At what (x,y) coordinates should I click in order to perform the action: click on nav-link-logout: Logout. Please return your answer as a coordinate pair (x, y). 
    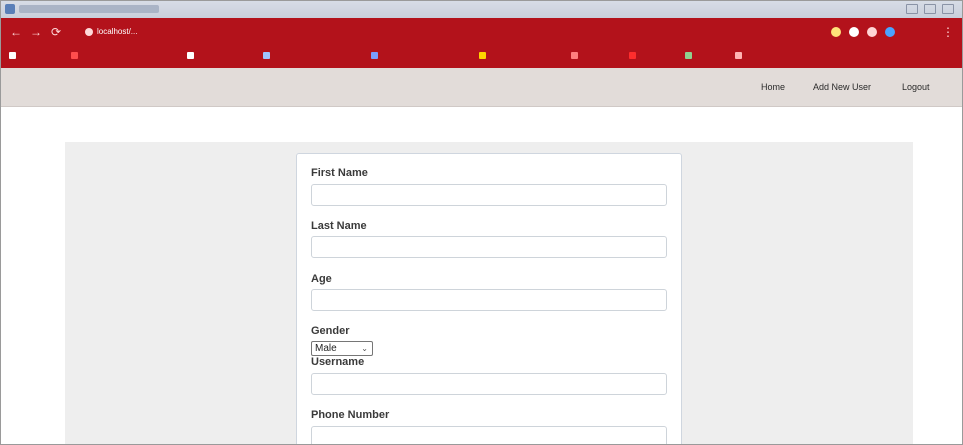
    Looking at the image, I should click on (916, 87).